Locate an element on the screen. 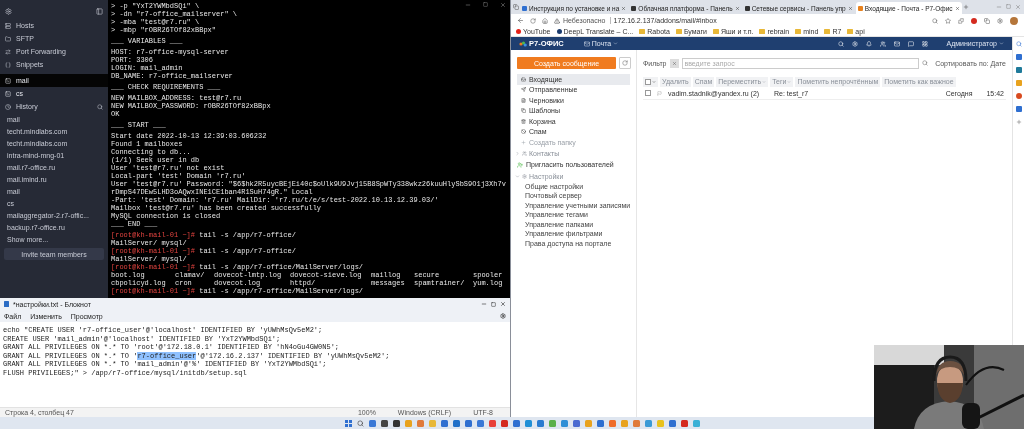 Image resolution: width=1024 pixels, height=429 pixels. windows-logo-icon is located at coordinates (348, 423).